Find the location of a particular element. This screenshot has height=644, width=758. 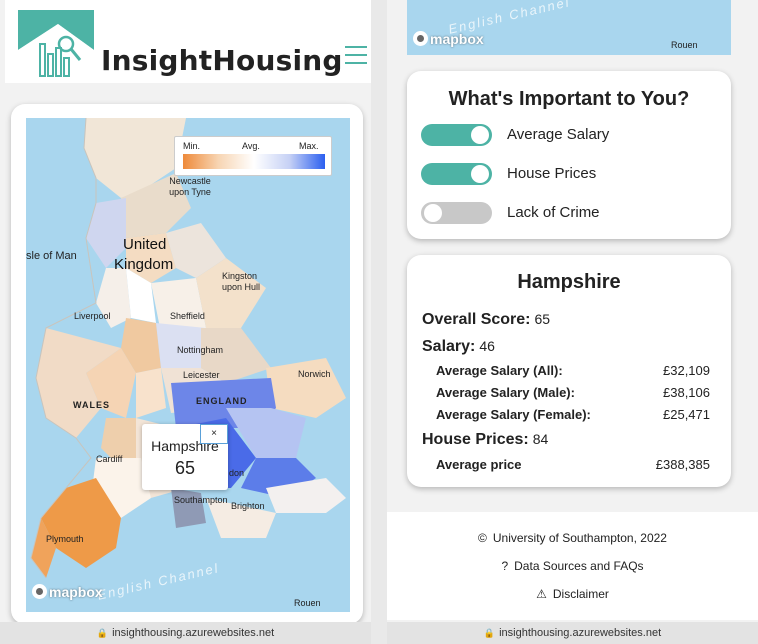

map-label-sheffield: Sheffield is located at coordinates (187, 316).